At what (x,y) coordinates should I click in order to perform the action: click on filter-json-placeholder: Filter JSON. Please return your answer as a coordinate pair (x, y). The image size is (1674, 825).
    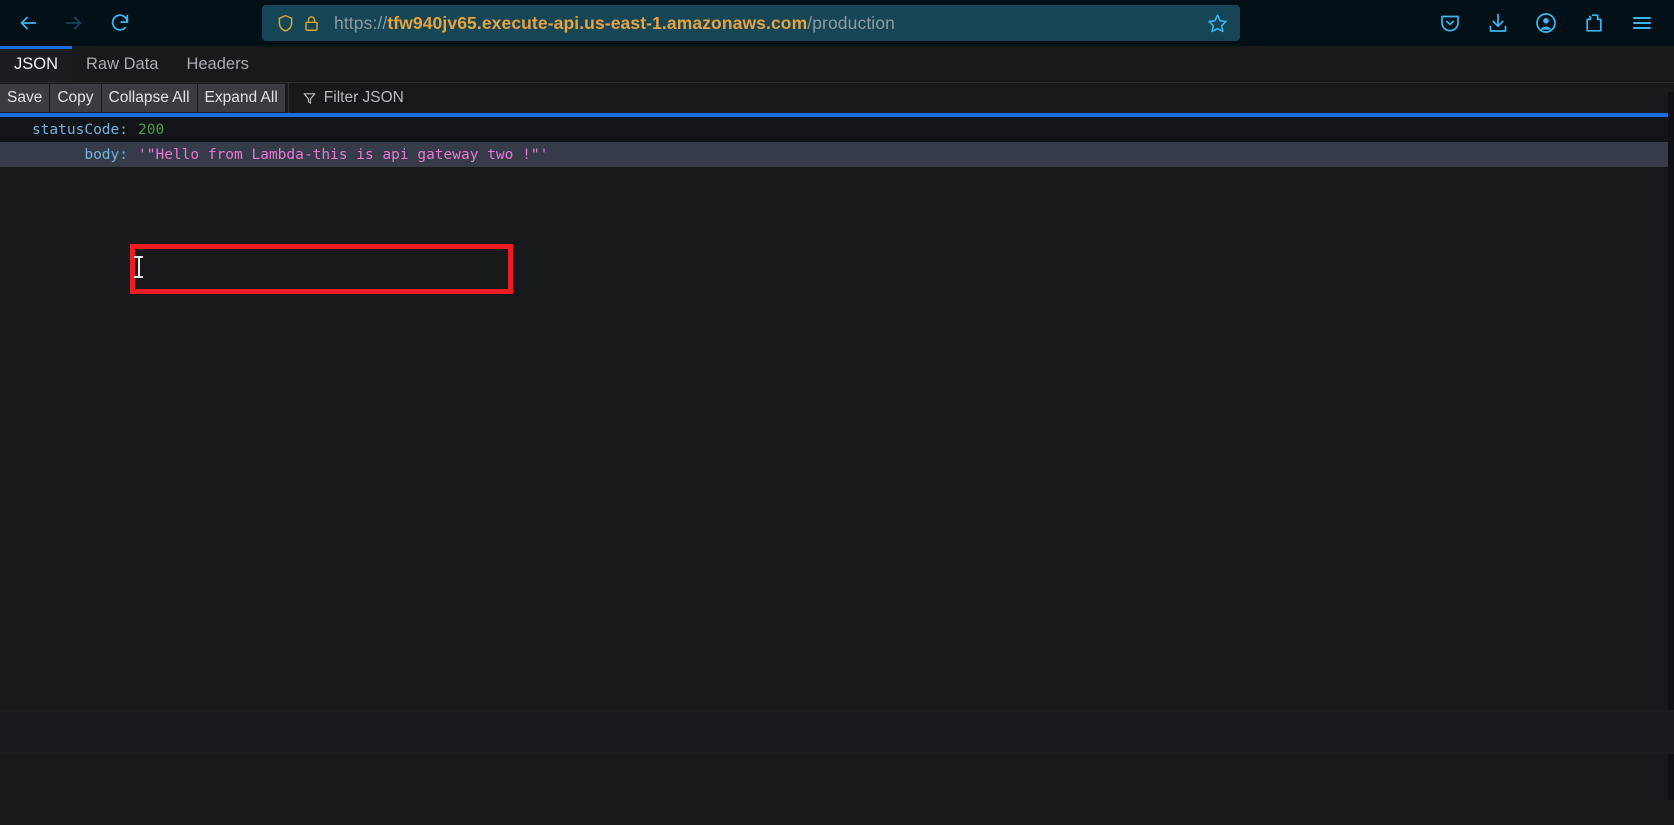
    Looking at the image, I should click on (364, 98).